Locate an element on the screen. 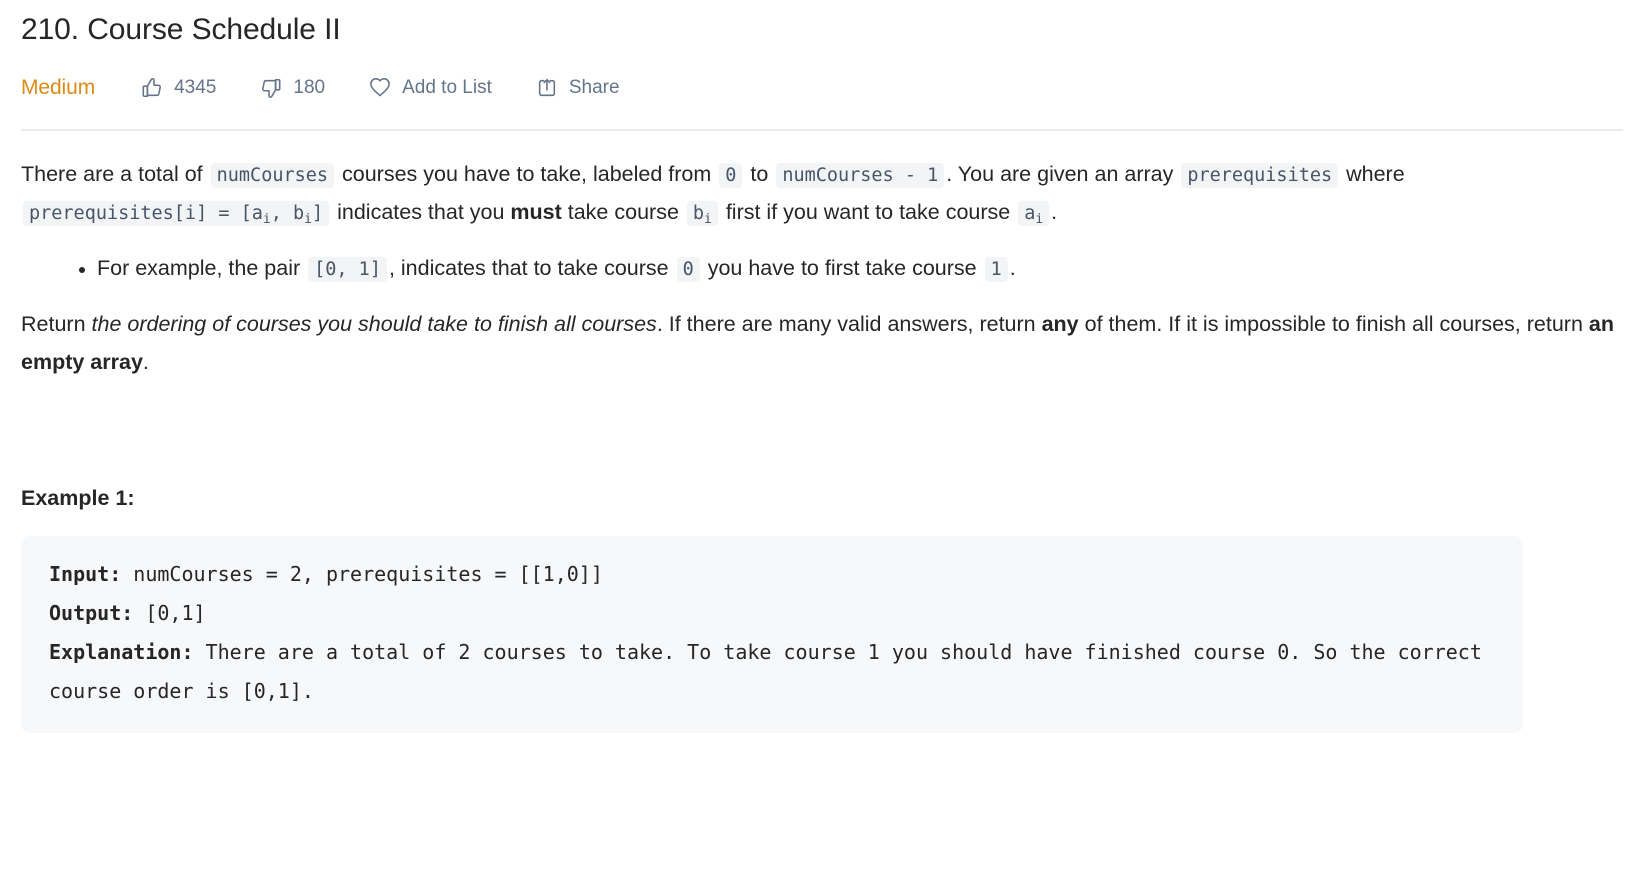 This screenshot has height=879, width=1644. text-fragment: . You are given an array is located at coordinates (1063, 174).